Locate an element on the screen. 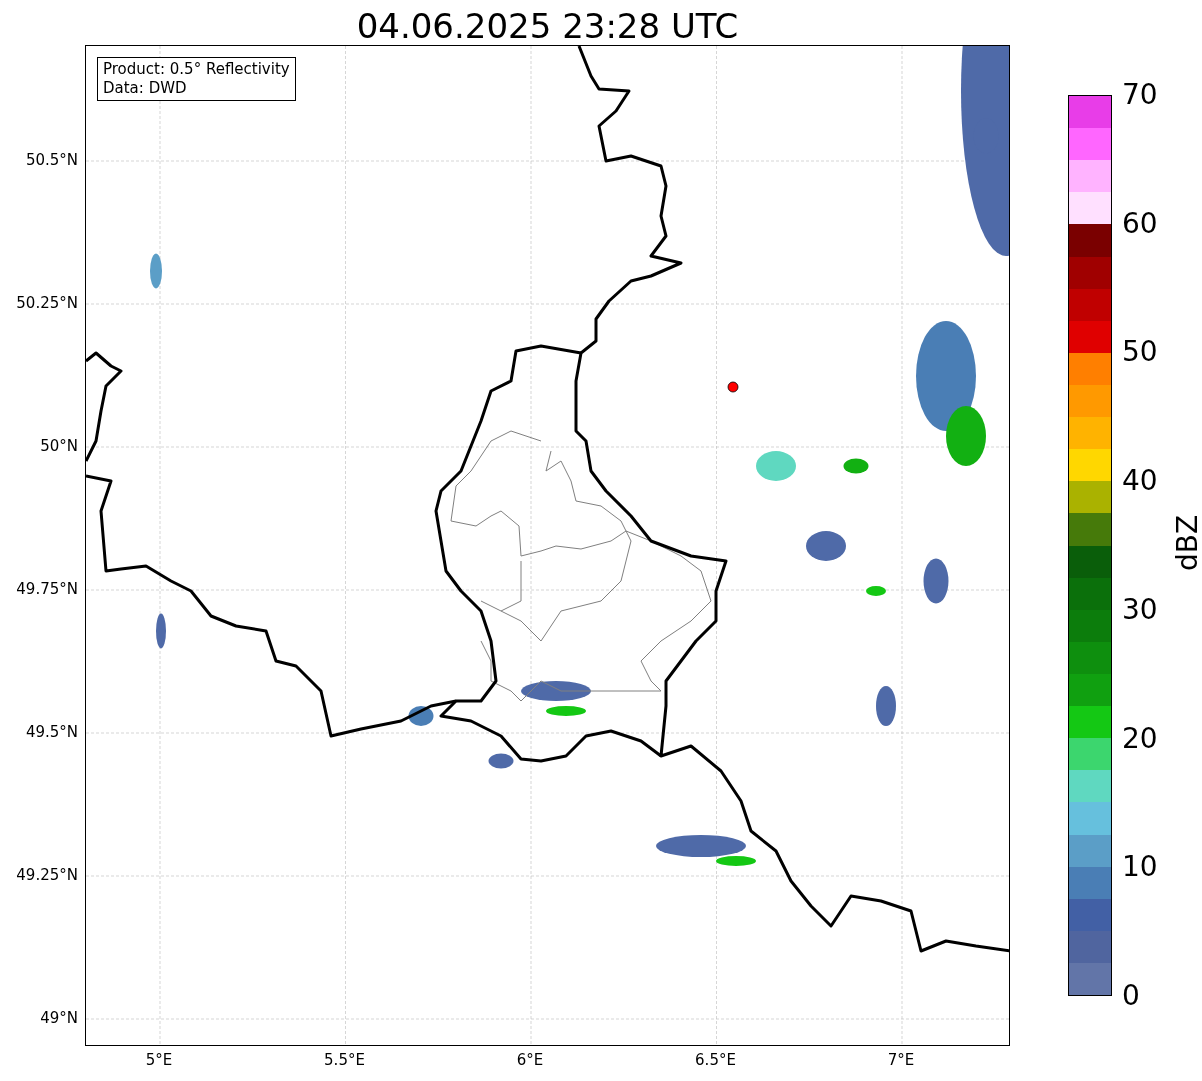 The image size is (1202, 1081). colorbar-tick-label: 60 is located at coordinates (1140, 223).